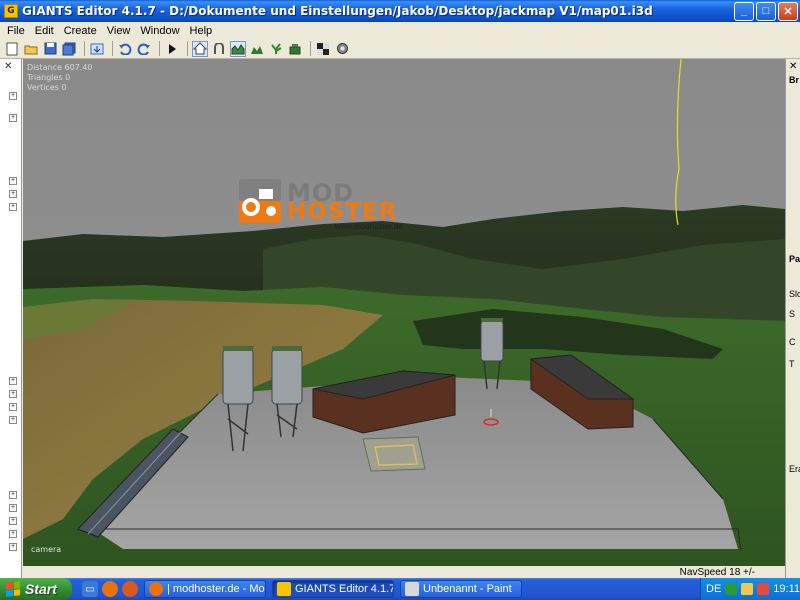 This screenshot has height=600, width=800. Describe the element at coordinates (794, 80) in the screenshot. I see `panel-heading-br: Br` at that location.